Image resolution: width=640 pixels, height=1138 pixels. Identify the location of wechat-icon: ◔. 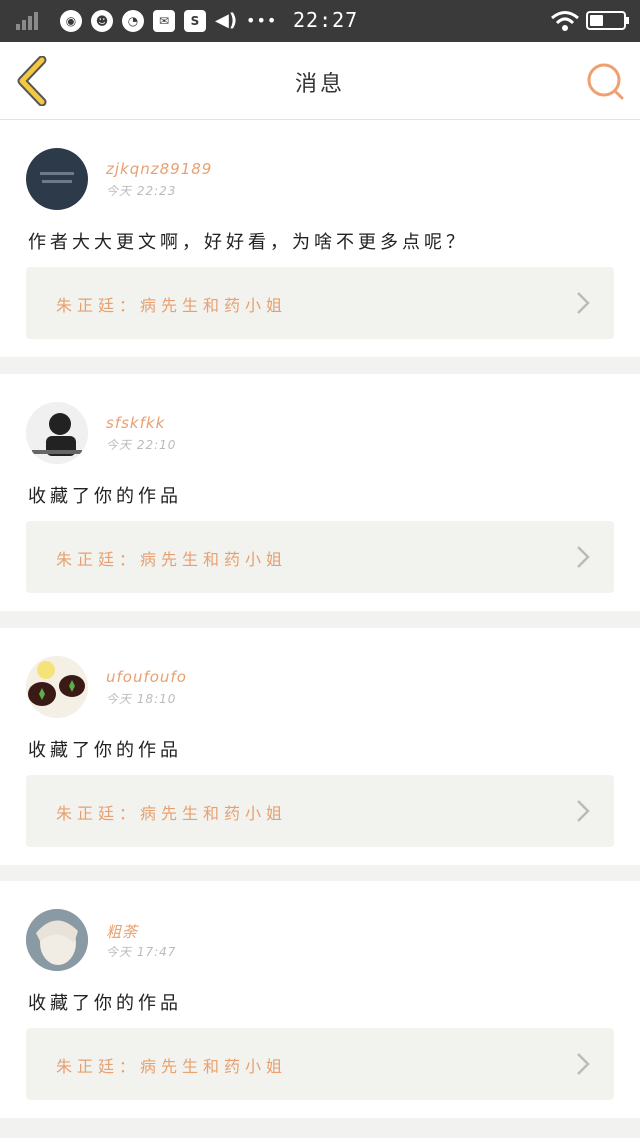
(133, 21).